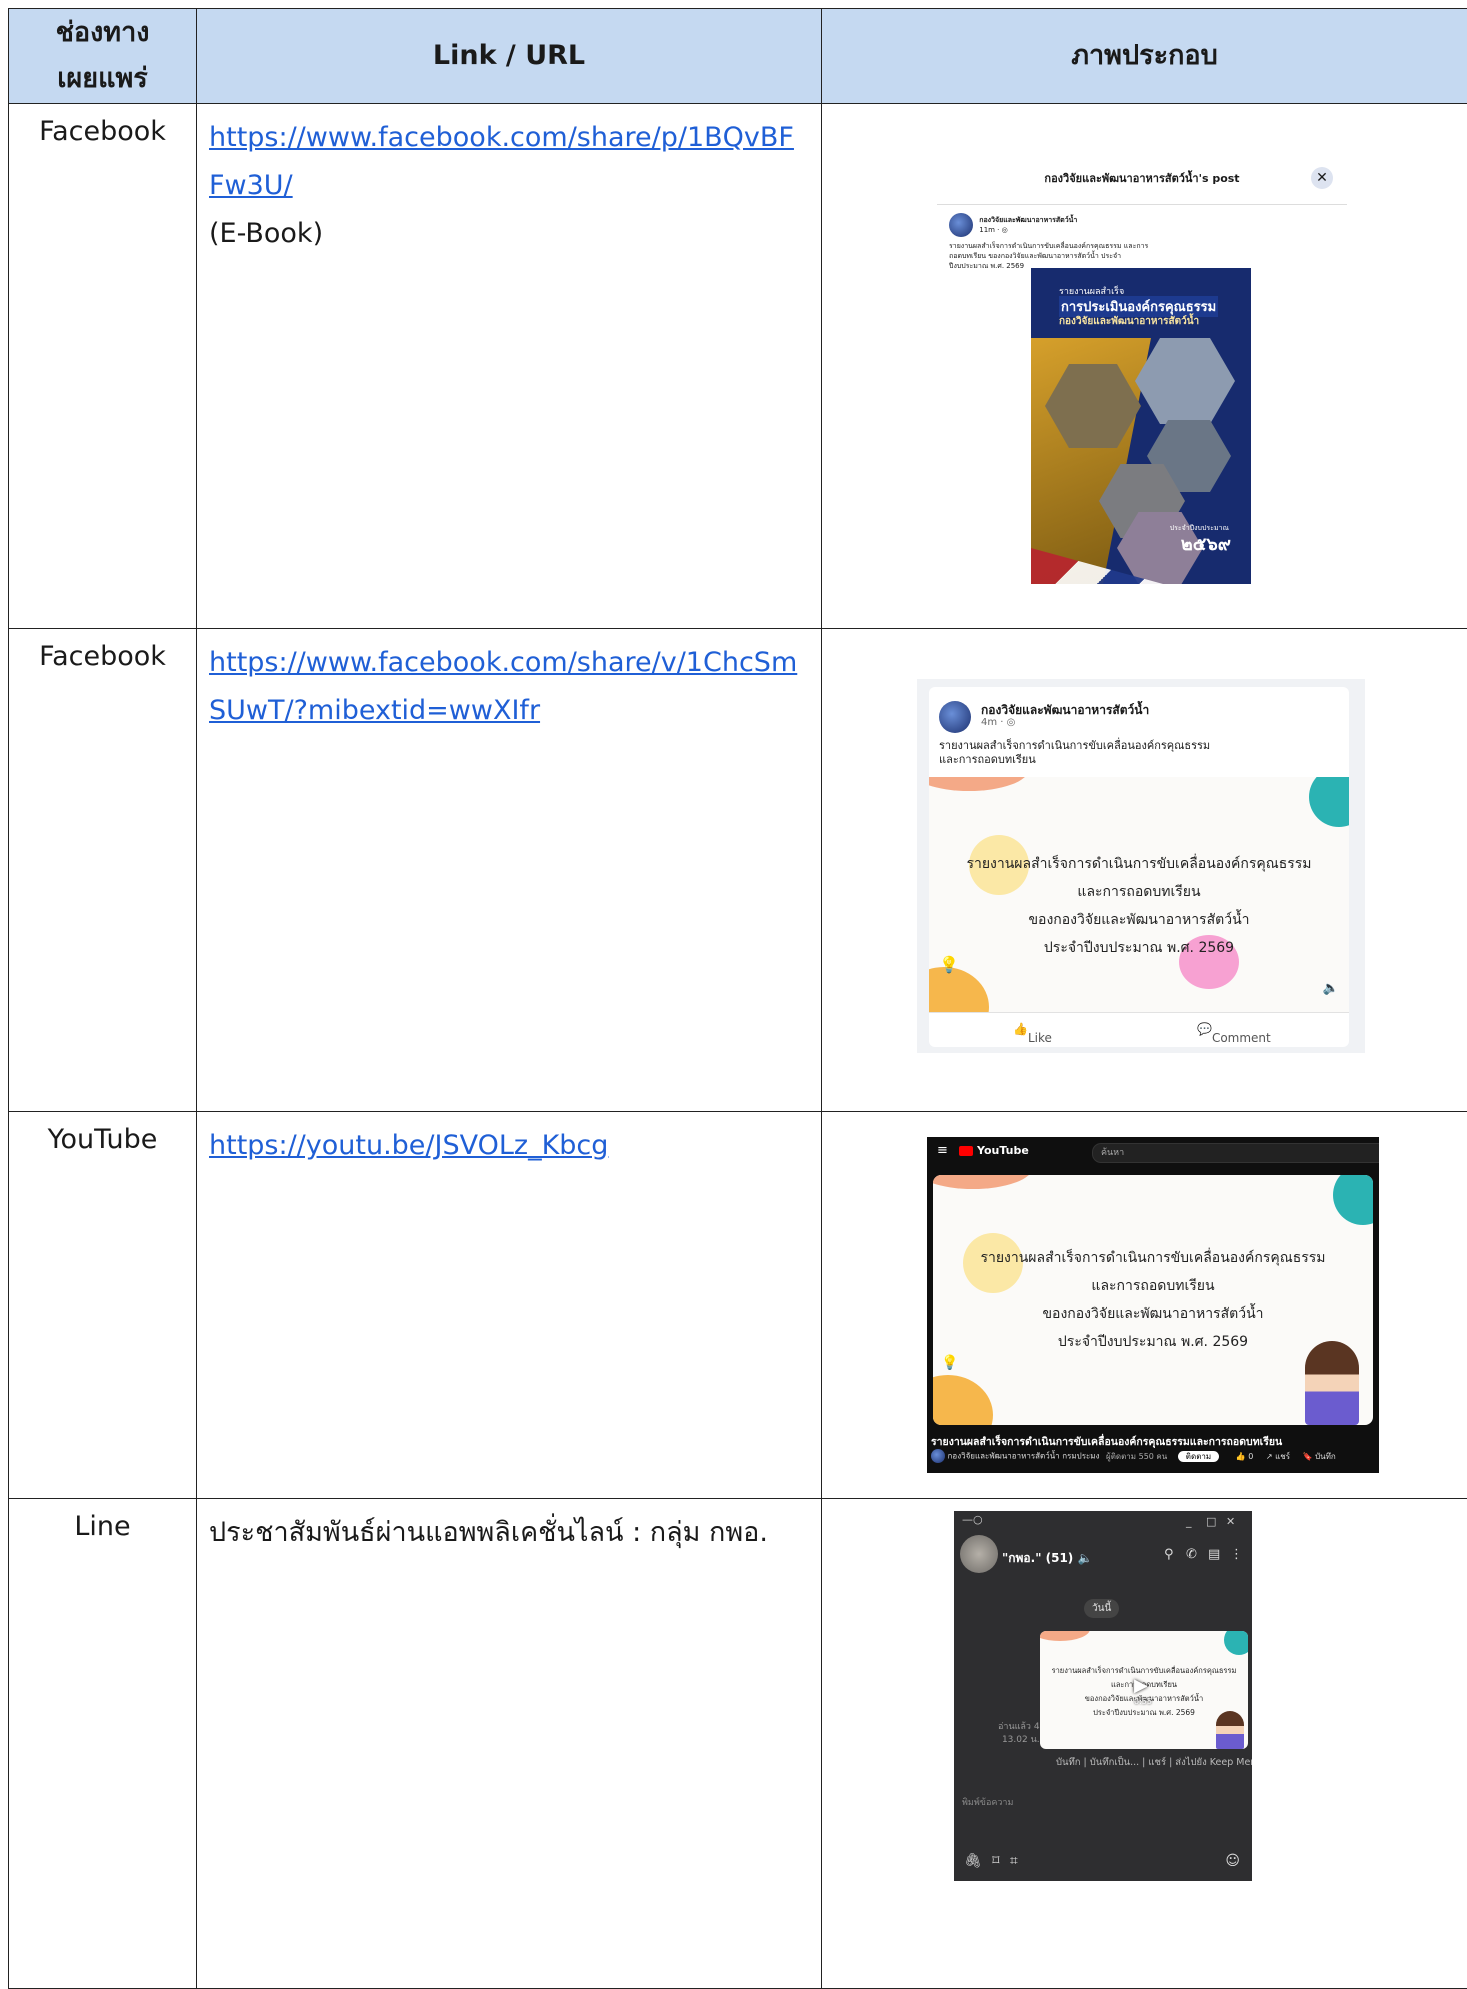  I want to click on cover-photo, so click(1185, 381).